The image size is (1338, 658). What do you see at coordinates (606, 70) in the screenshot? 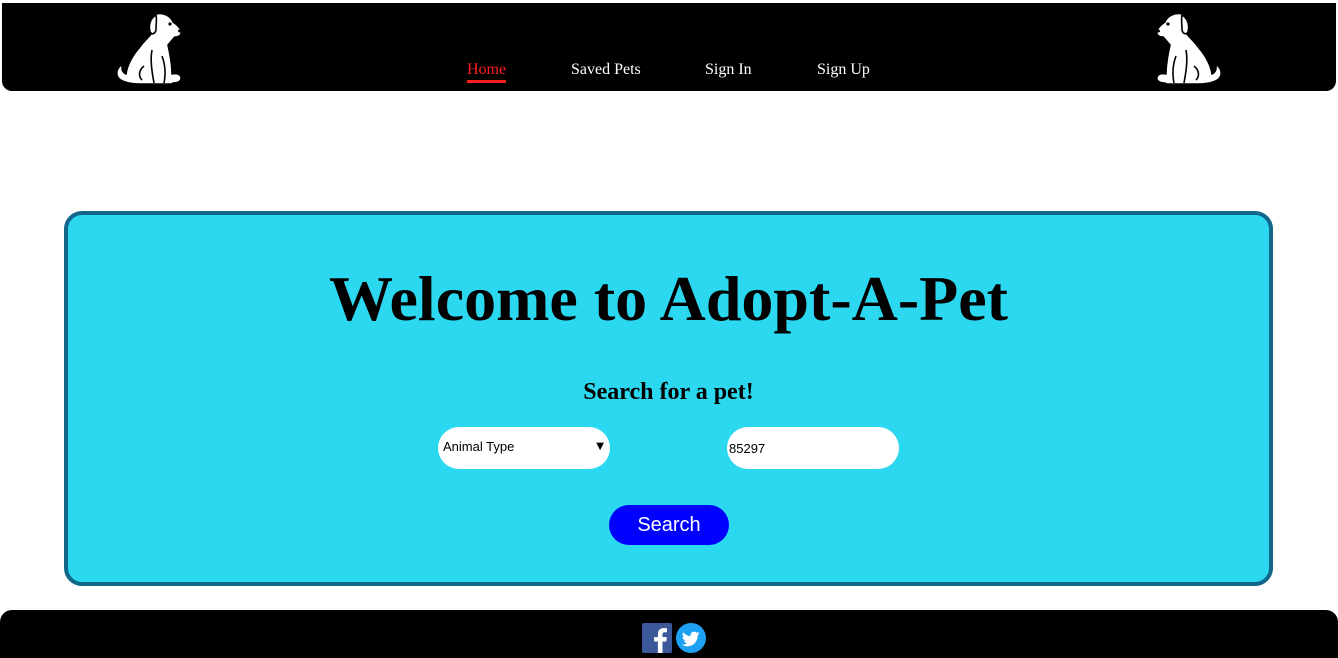
I see `nav-link-saved-pets: Saved Pets` at bounding box center [606, 70].